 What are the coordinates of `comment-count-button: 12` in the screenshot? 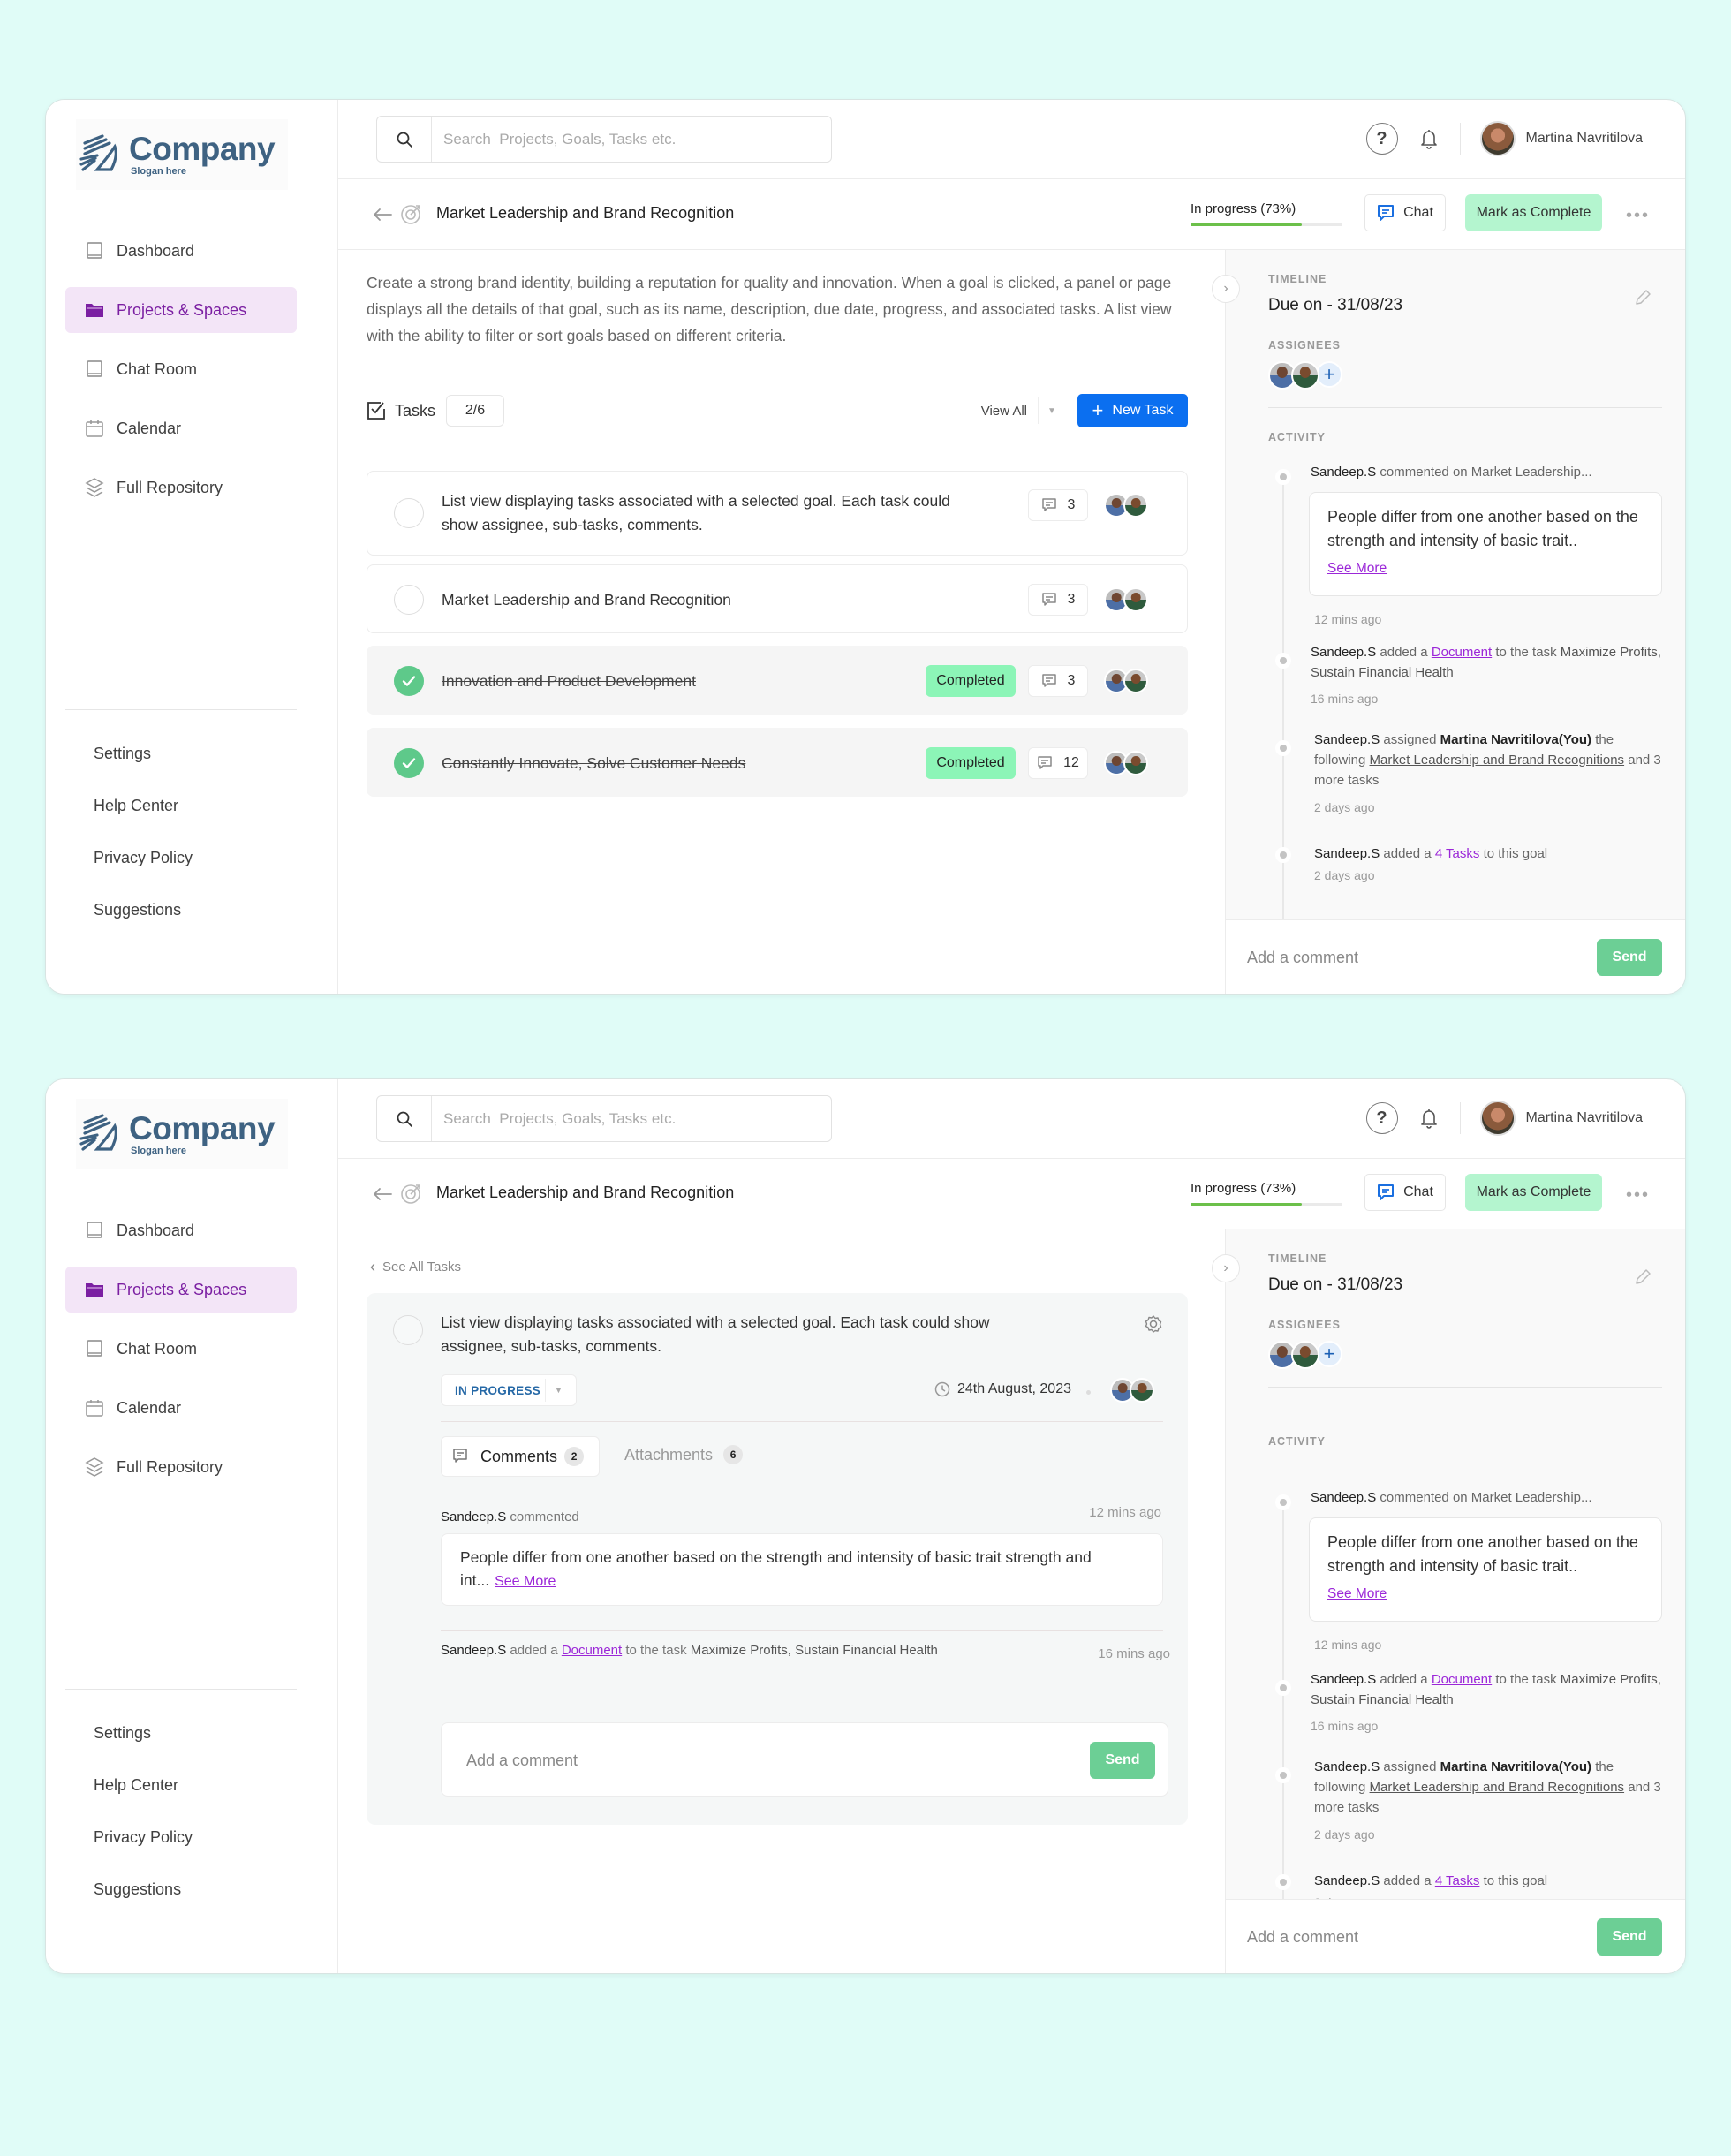 It's located at (1058, 763).